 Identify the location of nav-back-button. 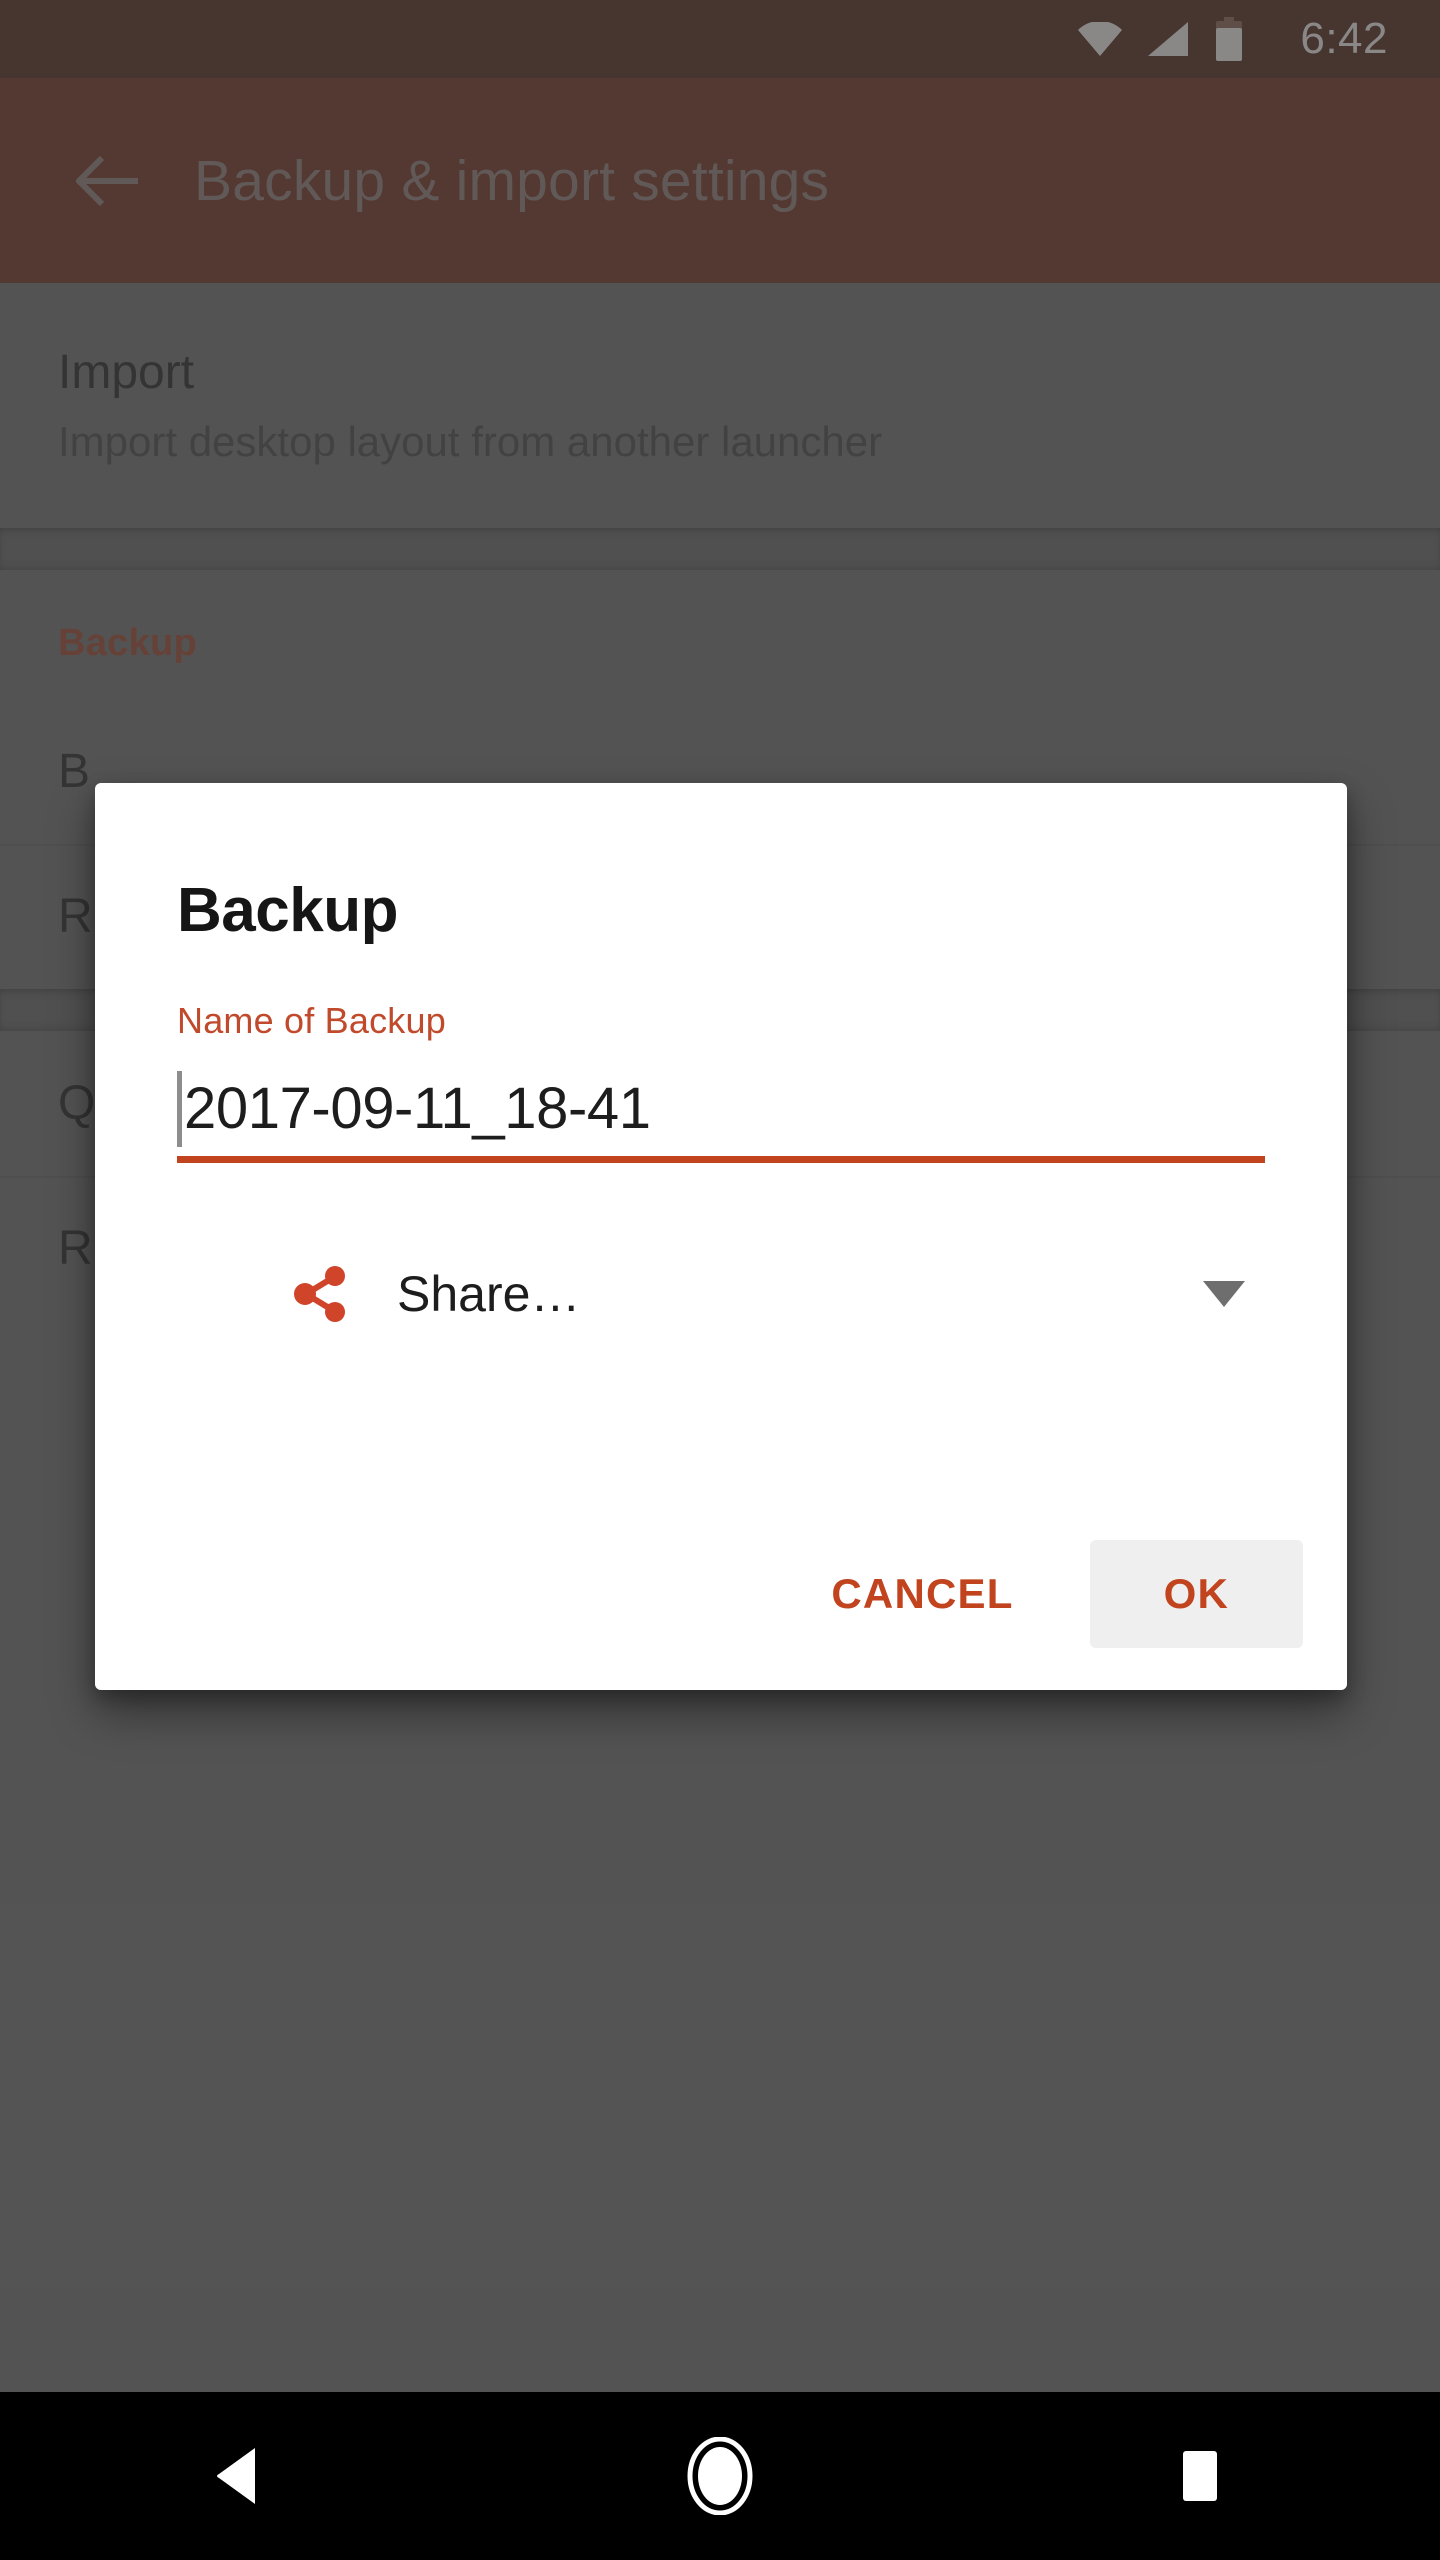
(240, 2476).